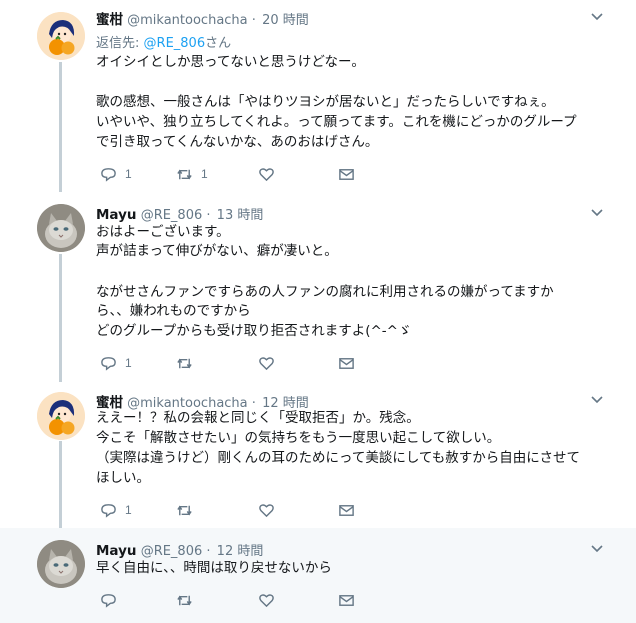 This screenshot has width=636, height=623. Describe the element at coordinates (285, 20) in the screenshot. I see `timestamp: 20 時間` at that location.